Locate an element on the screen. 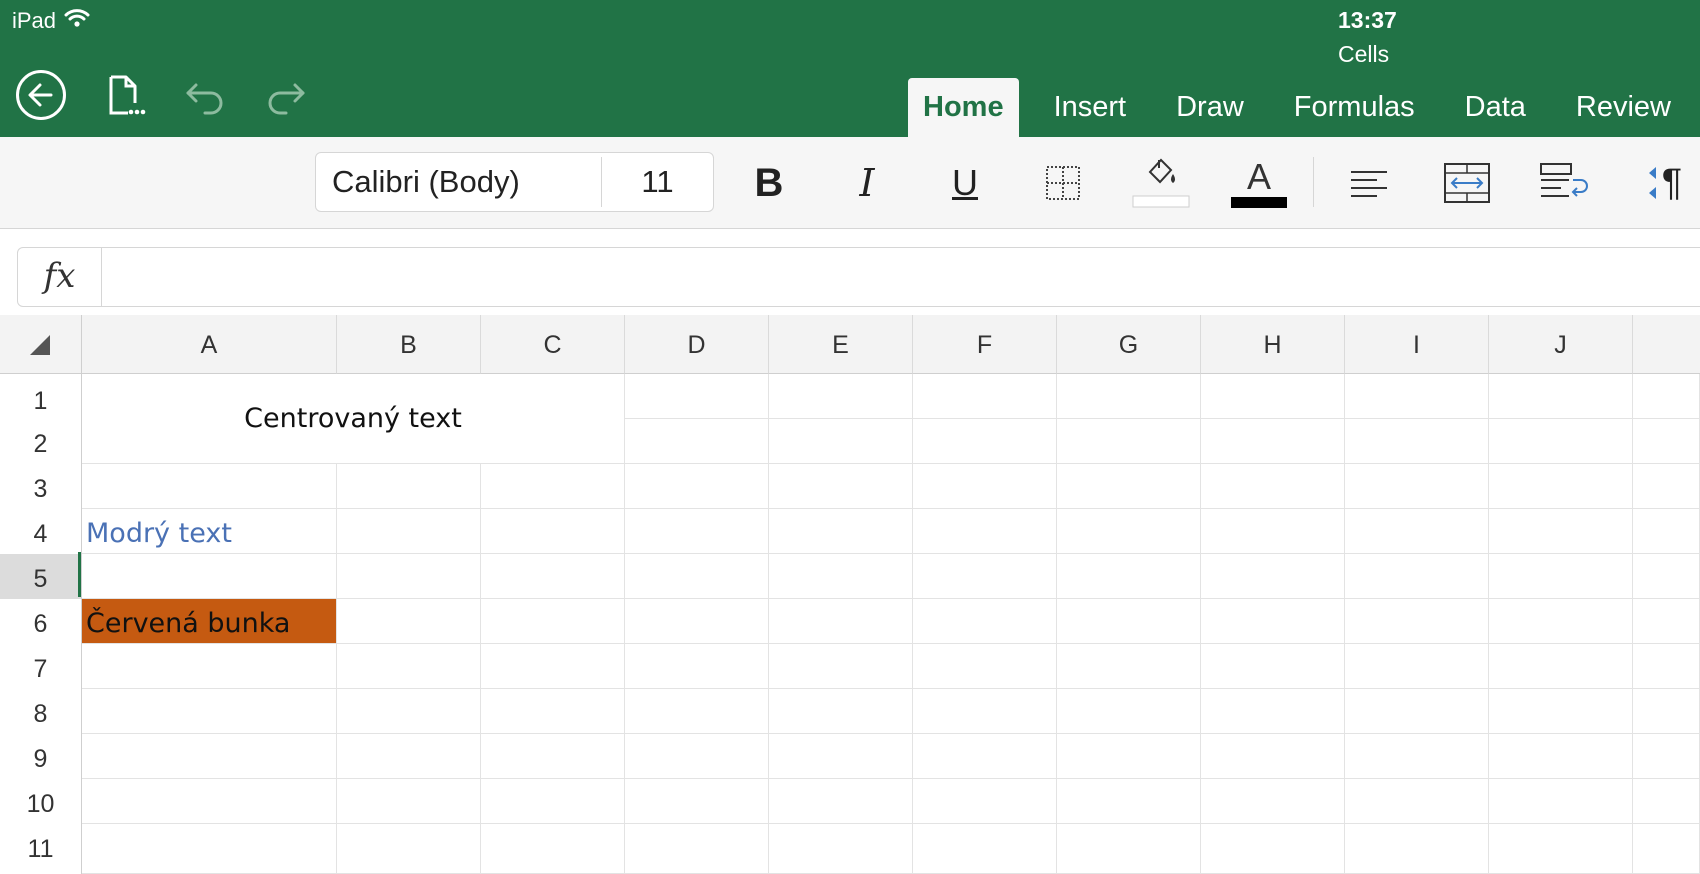 The image size is (1700, 874). fill-color-button is located at coordinates (1161, 183).